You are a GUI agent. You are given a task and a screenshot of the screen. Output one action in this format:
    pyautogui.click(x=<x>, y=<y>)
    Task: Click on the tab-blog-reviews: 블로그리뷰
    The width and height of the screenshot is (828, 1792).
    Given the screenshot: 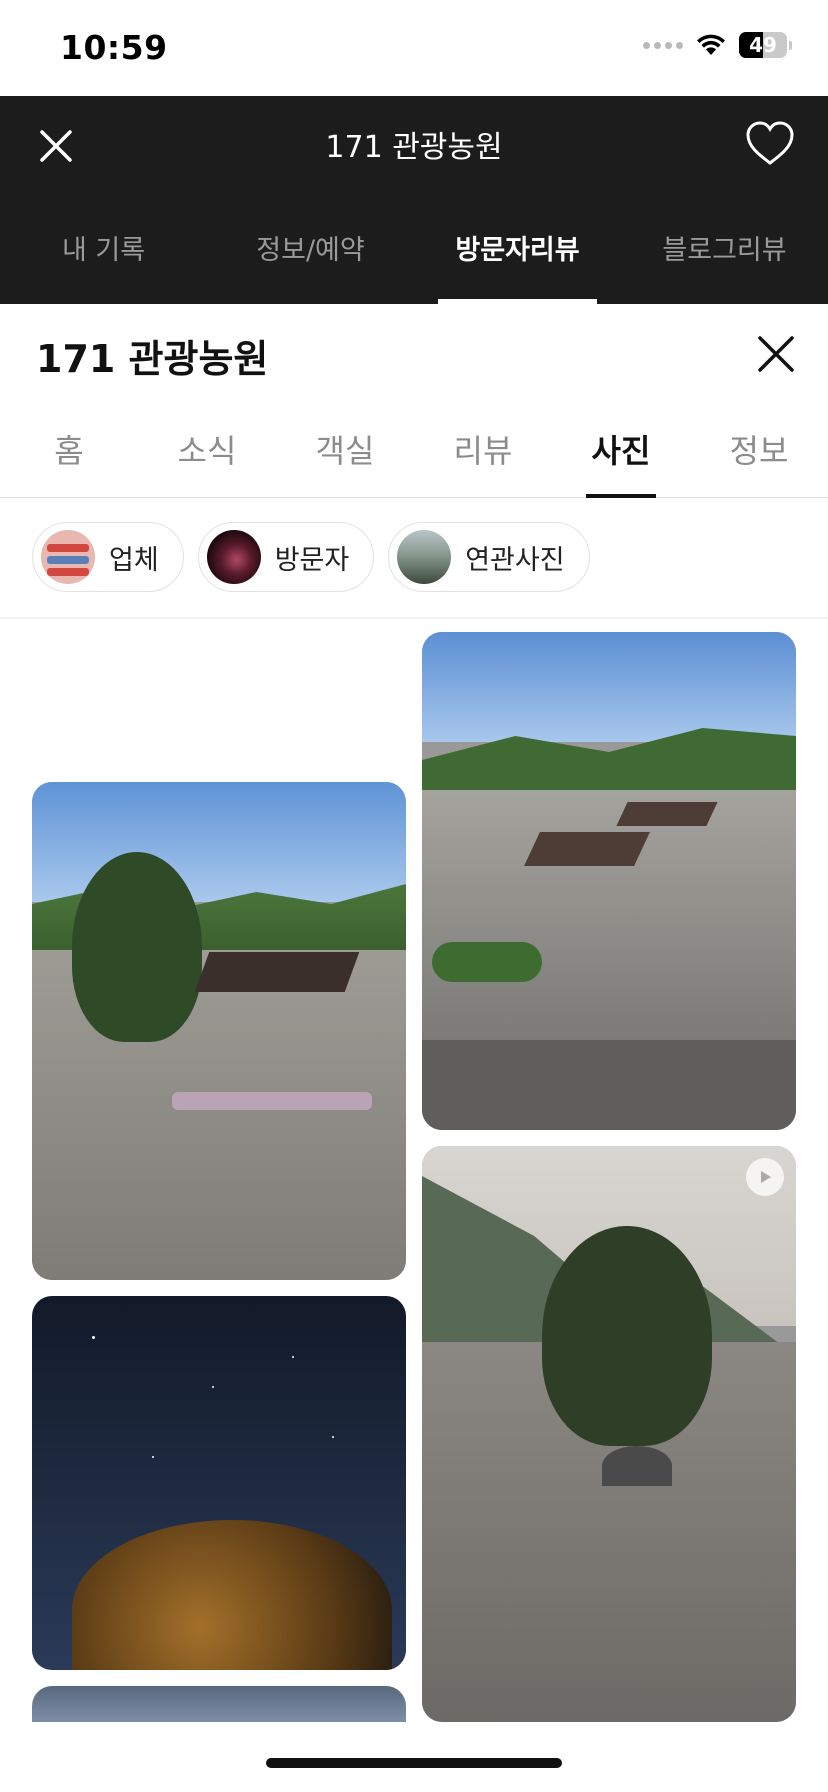 What is the action you would take?
    pyautogui.click(x=724, y=259)
    